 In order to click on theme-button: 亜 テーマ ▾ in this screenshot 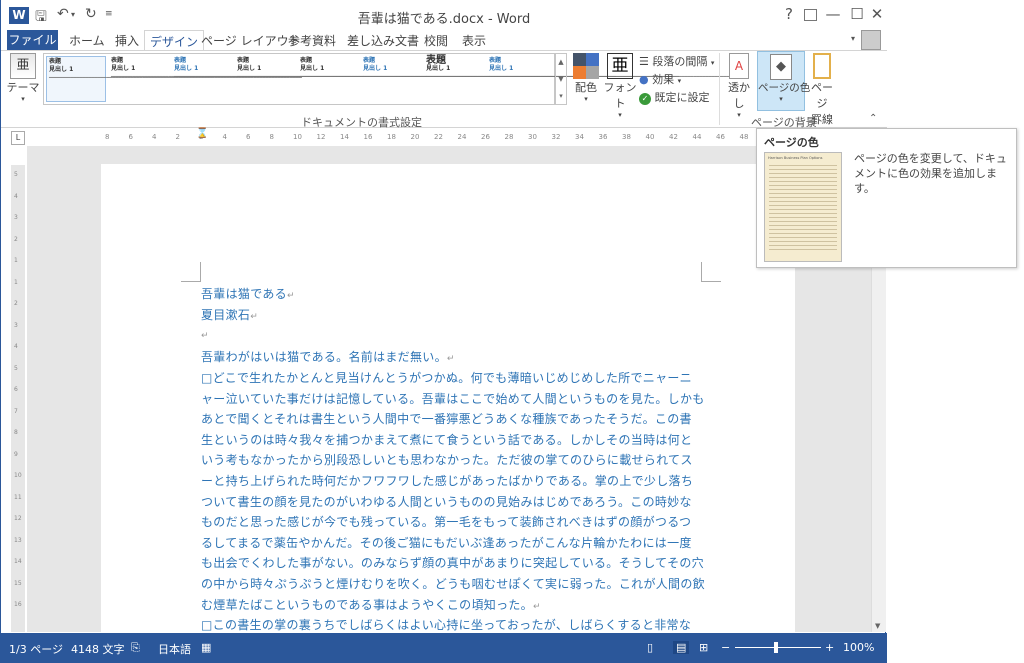, I will do `click(23, 78)`.